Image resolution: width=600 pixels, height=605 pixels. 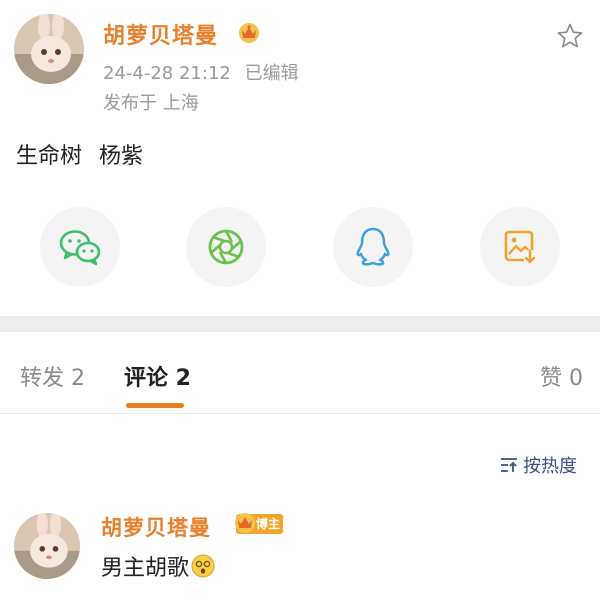 What do you see at coordinates (561, 376) in the screenshot?
I see `tab-like: 赞 0` at bounding box center [561, 376].